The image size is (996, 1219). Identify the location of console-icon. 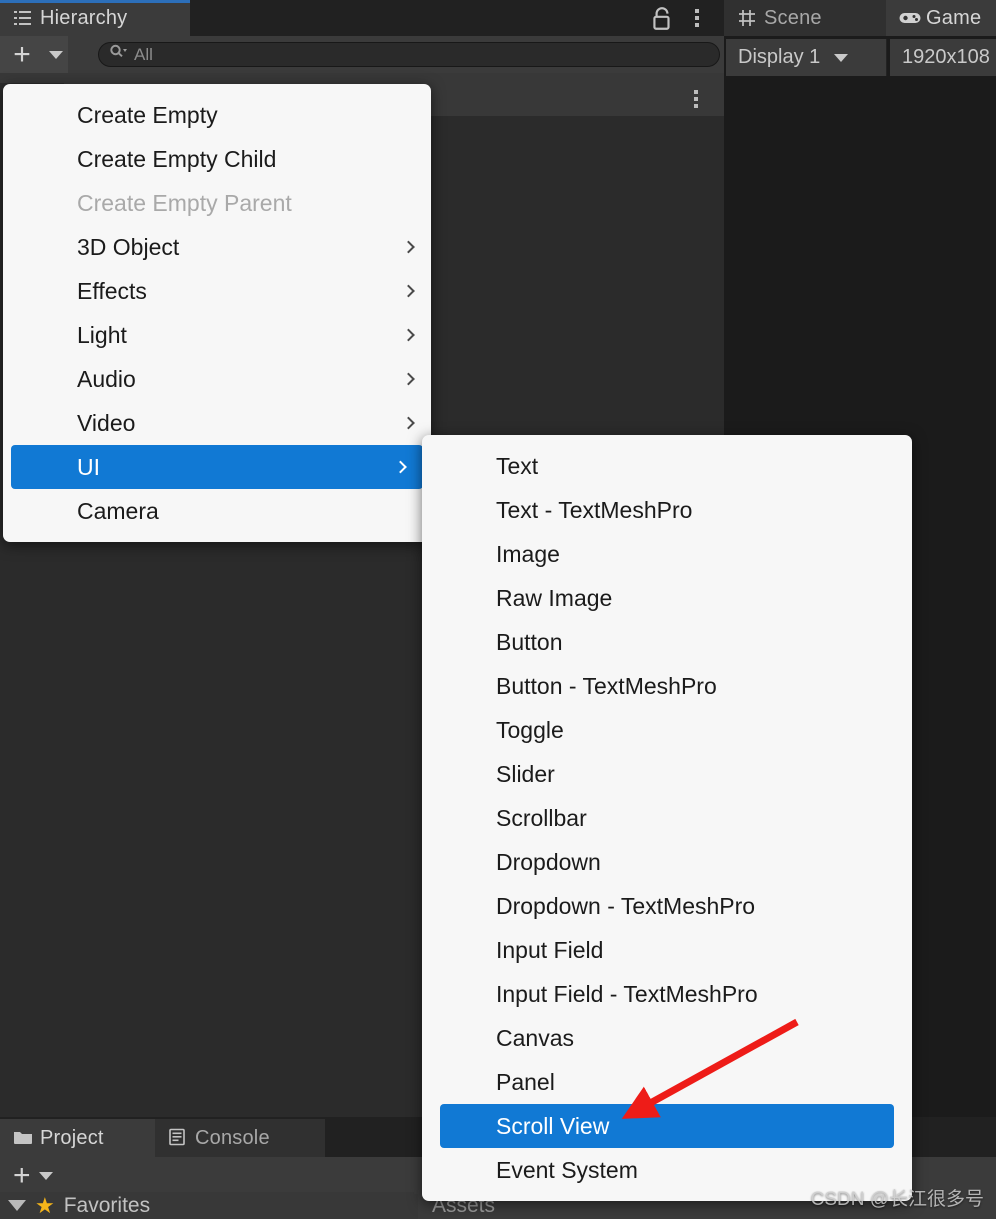
(178, 1138).